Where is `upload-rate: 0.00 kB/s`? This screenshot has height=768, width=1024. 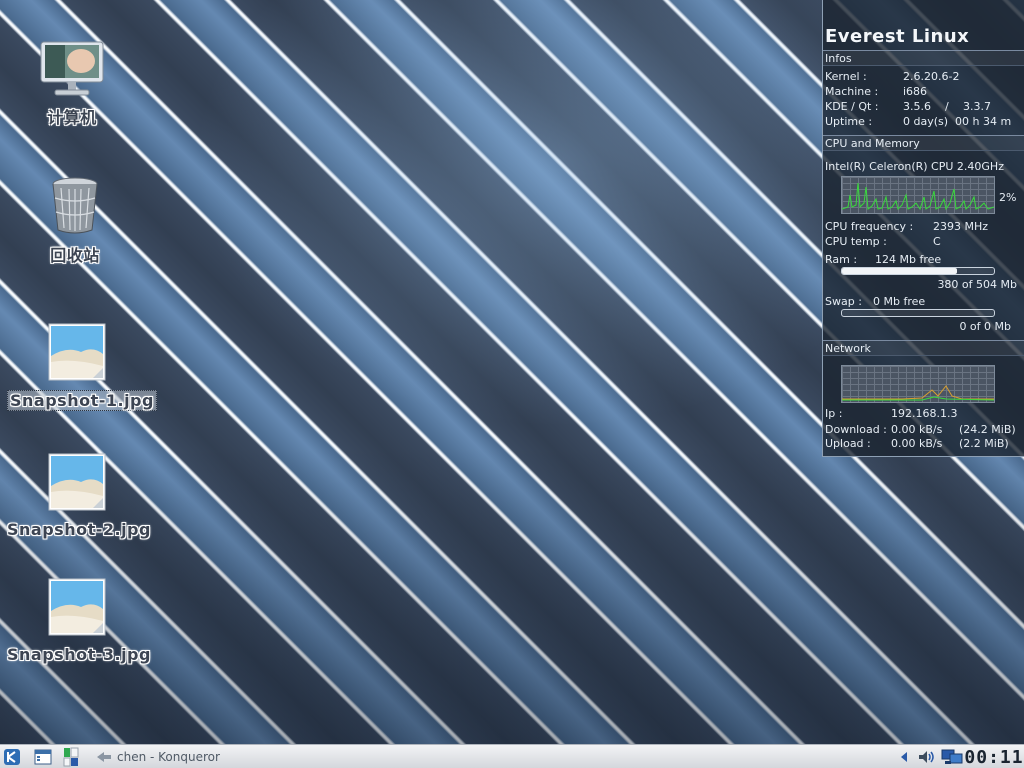
upload-rate: 0.00 kB/s is located at coordinates (917, 443).